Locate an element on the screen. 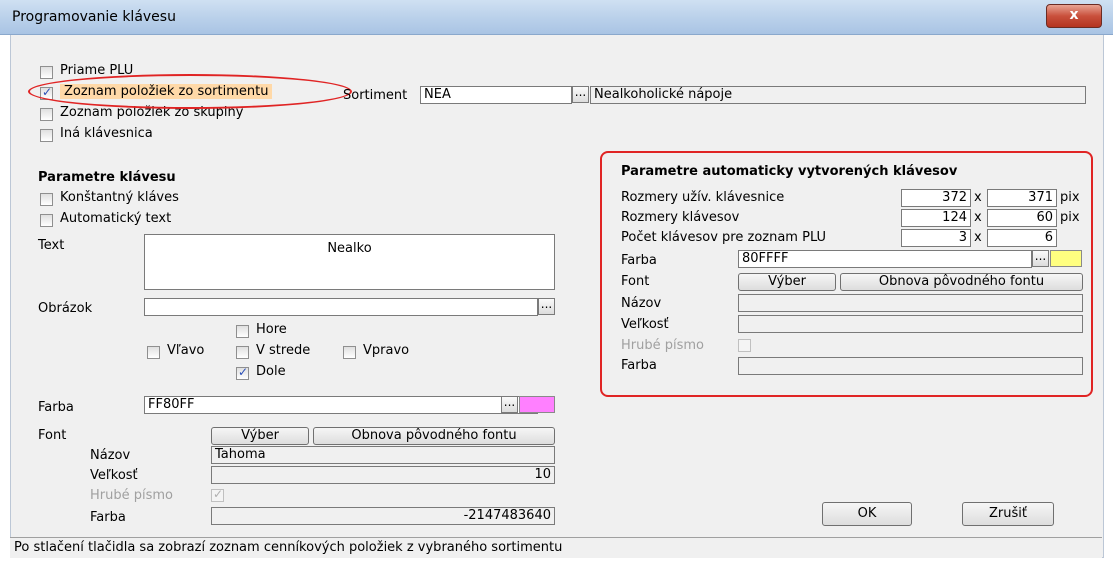 Image resolution: width=1113 pixels, height=561 pixels. auto-font-color-label: Farba is located at coordinates (639, 365).